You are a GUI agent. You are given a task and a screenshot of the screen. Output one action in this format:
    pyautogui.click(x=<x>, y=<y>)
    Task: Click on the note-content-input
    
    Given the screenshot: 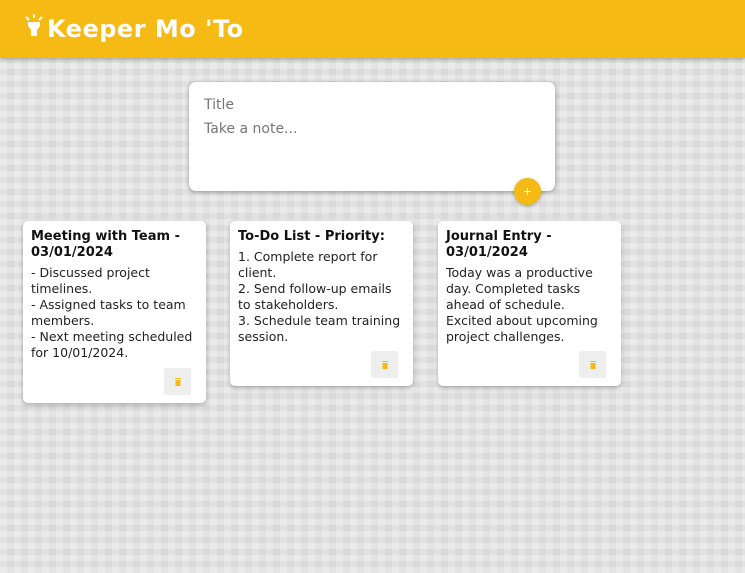 What is the action you would take?
    pyautogui.click(x=372, y=146)
    